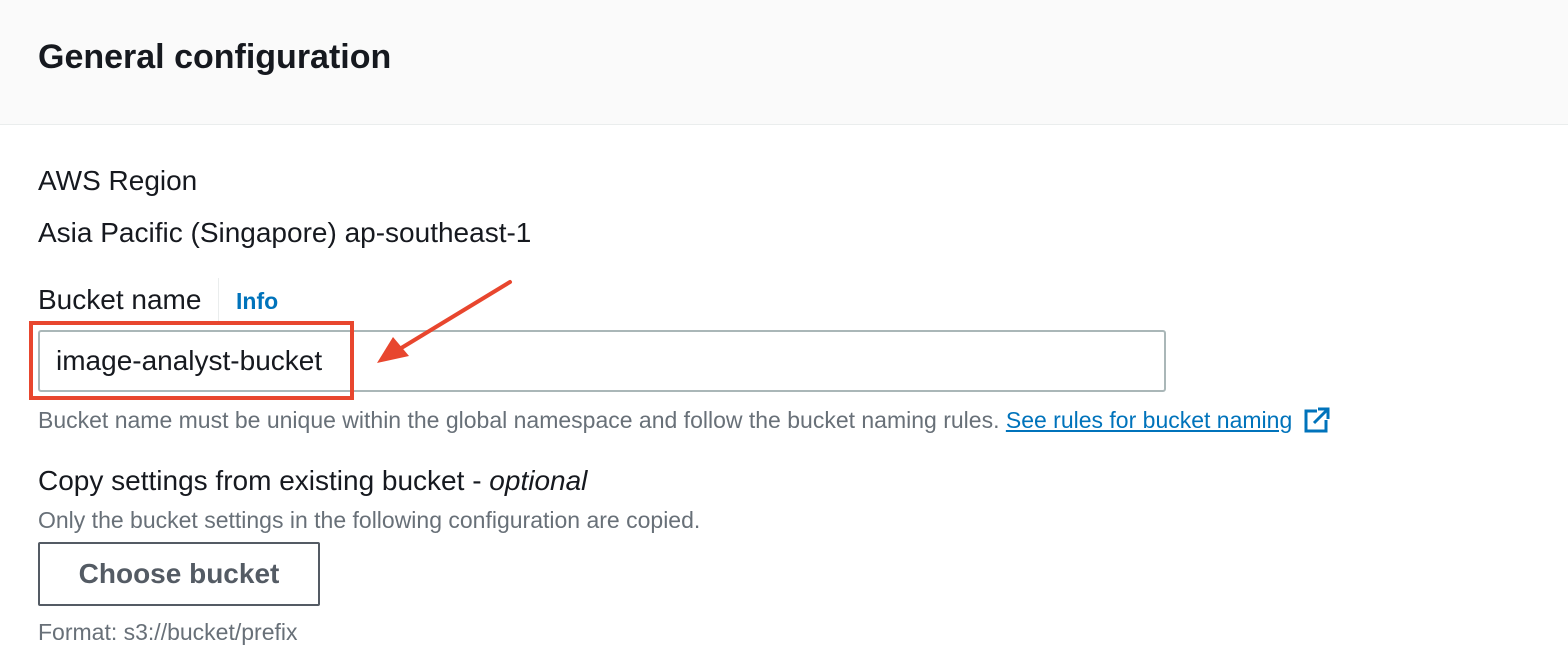 Image resolution: width=1568 pixels, height=662 pixels. I want to click on bucket-naming-rules-link-text: See rules for bucket naming, so click(1149, 420).